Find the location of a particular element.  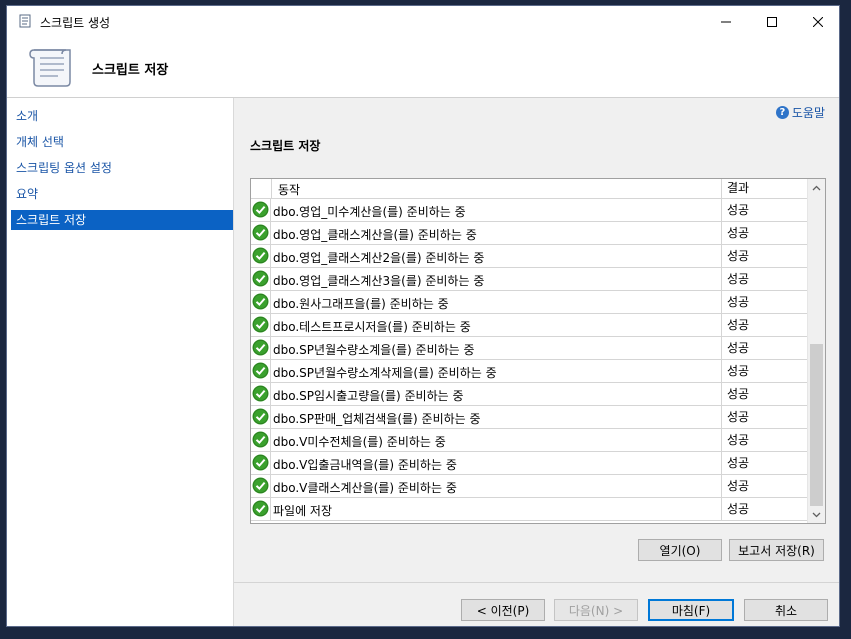

action-cell: dbo.영업_미수계산을(를) 준비하는 중 is located at coordinates (369, 212).